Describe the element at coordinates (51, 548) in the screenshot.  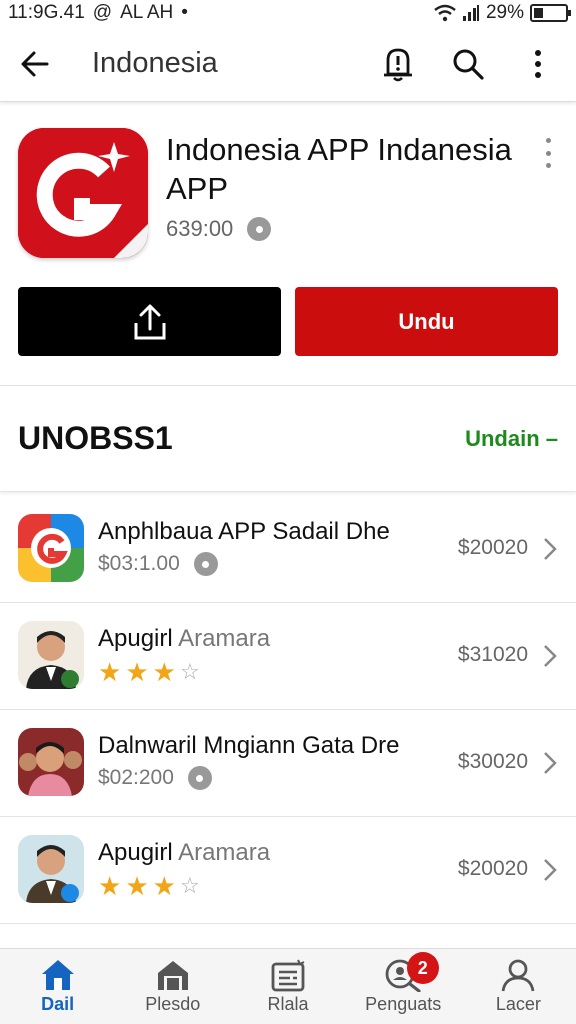
I see `google-style-app-icon` at that location.